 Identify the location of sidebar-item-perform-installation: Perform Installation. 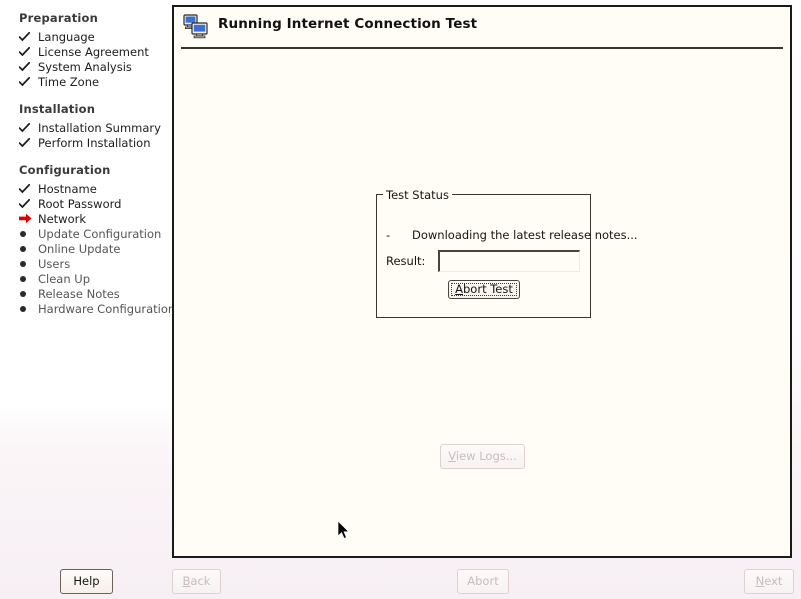
(86, 142).